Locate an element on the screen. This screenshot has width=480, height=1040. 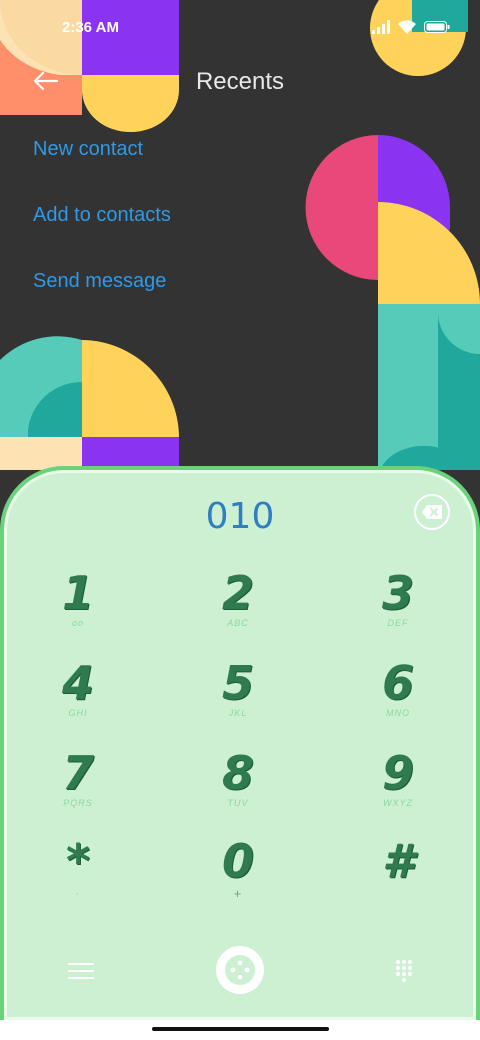
key-letters: TUV is located at coordinates (238, 803).